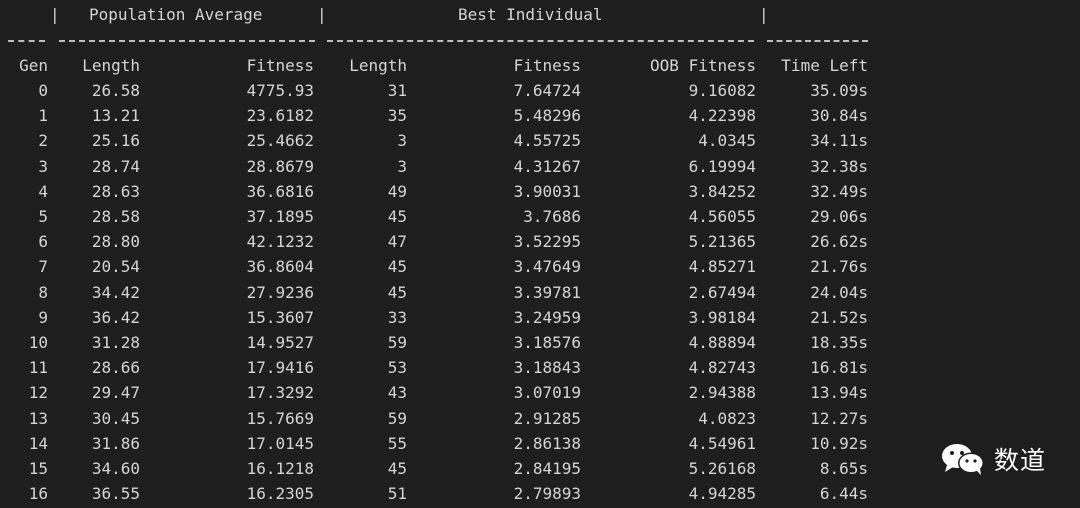  What do you see at coordinates (38, 418) in the screenshot?
I see `cell-gen: 13` at bounding box center [38, 418].